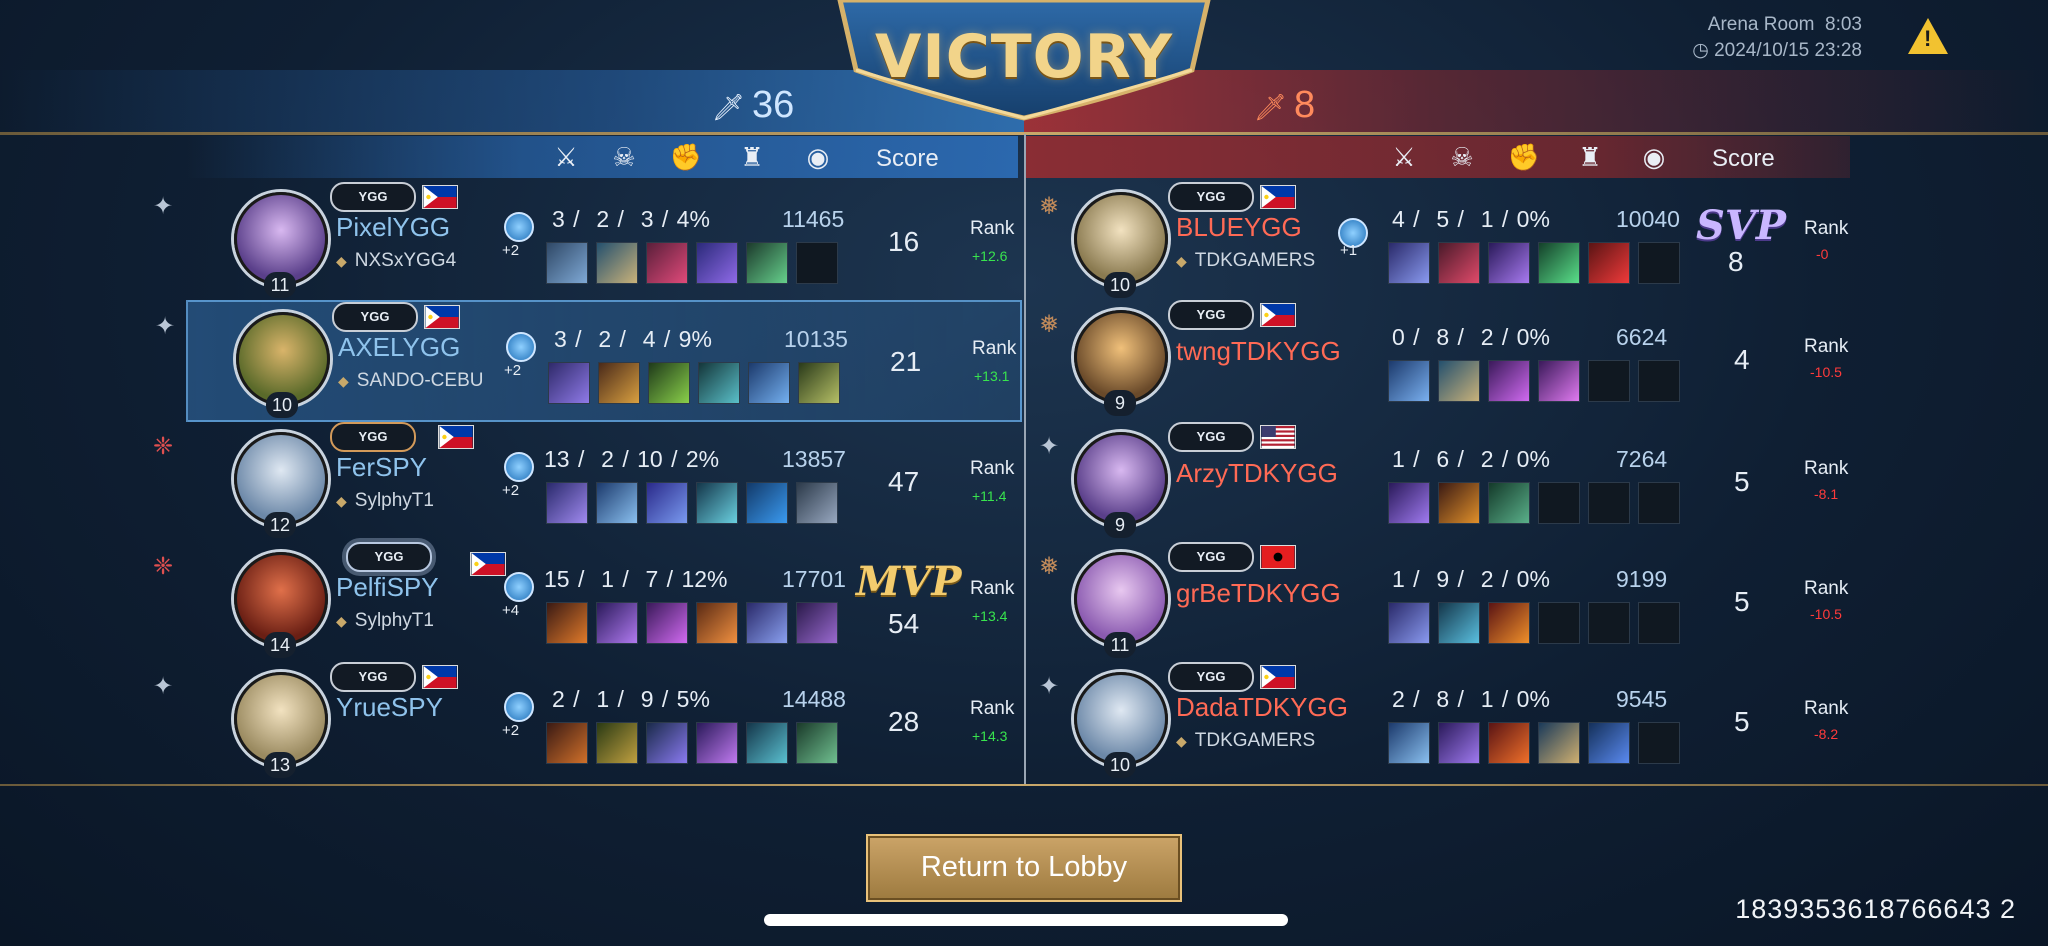  Describe the element at coordinates (280, 645) in the screenshot. I see `hero-level: 14` at that location.